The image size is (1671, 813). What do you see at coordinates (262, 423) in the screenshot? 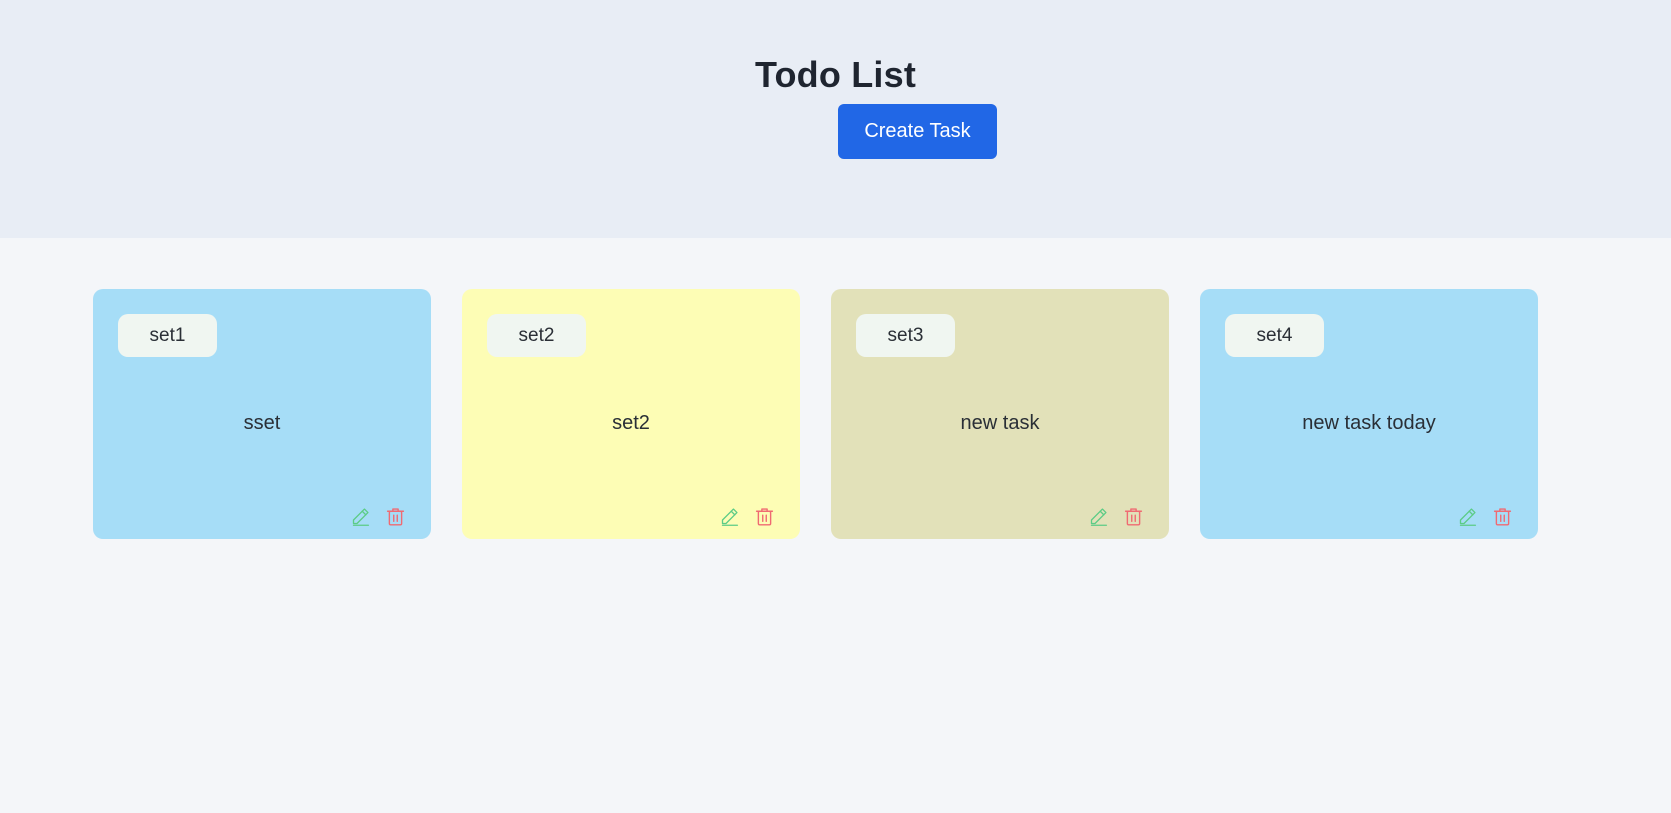
I see `task-text: sset` at bounding box center [262, 423].